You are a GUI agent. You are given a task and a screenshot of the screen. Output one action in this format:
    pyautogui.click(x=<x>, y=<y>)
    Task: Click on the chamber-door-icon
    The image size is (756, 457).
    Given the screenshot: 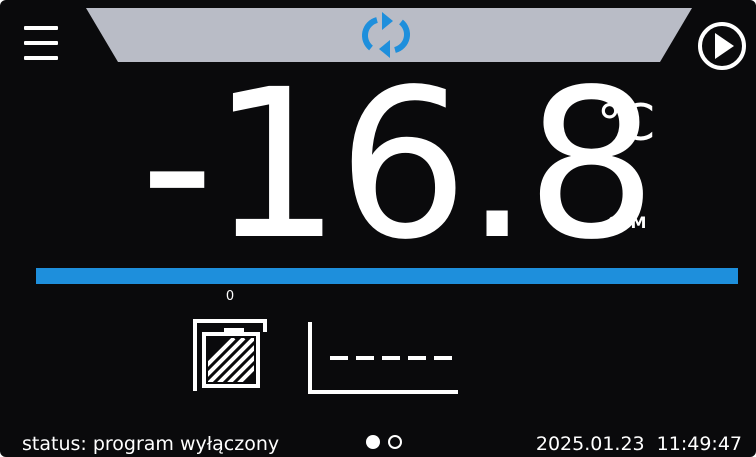 What is the action you would take?
    pyautogui.click(x=230, y=355)
    